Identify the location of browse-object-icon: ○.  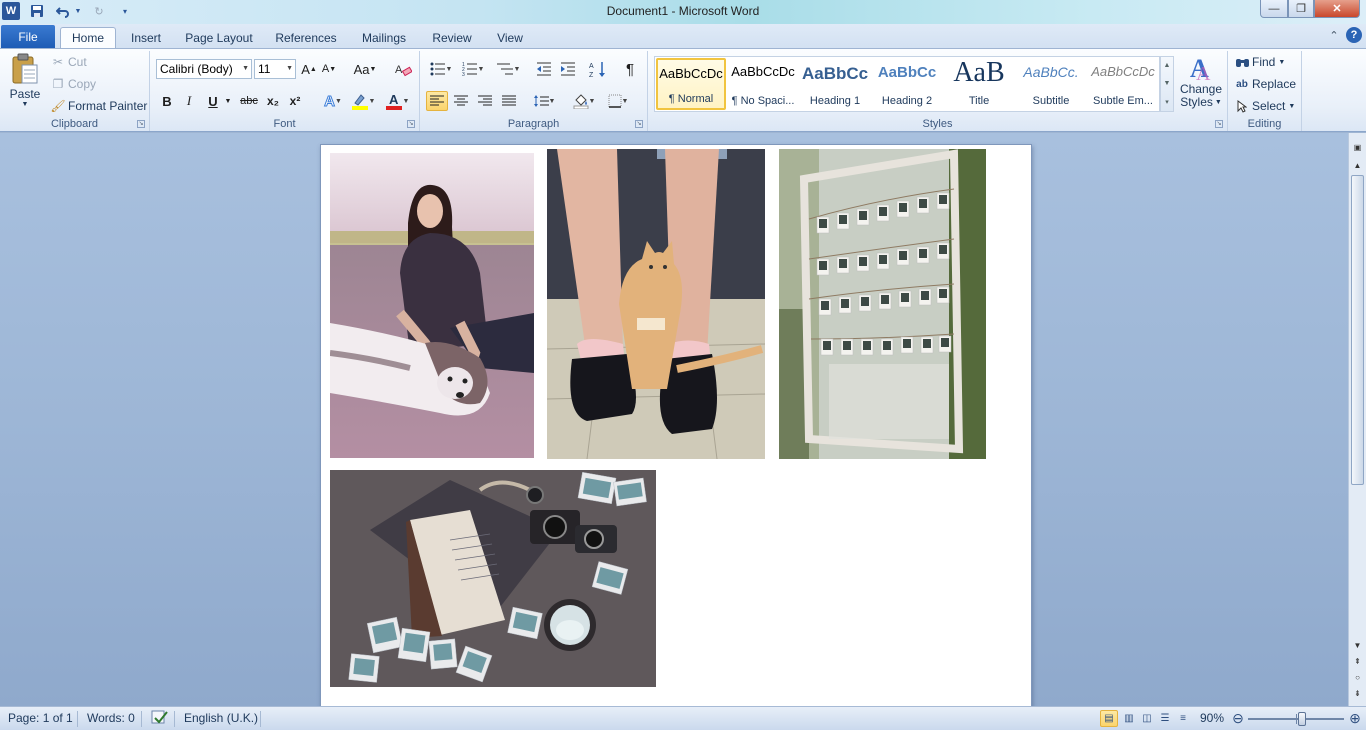
(1357, 677).